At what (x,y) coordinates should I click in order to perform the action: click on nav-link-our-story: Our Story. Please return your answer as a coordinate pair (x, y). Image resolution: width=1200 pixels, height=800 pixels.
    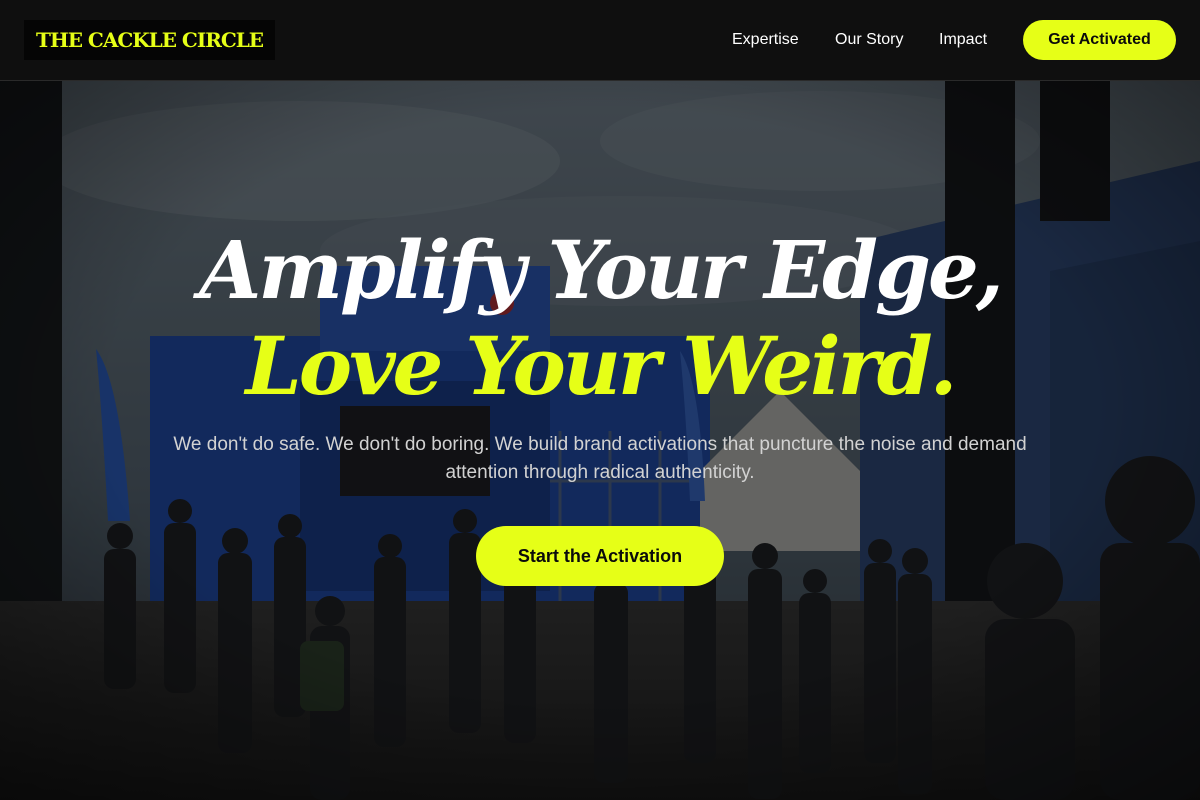
    Looking at the image, I should click on (869, 41).